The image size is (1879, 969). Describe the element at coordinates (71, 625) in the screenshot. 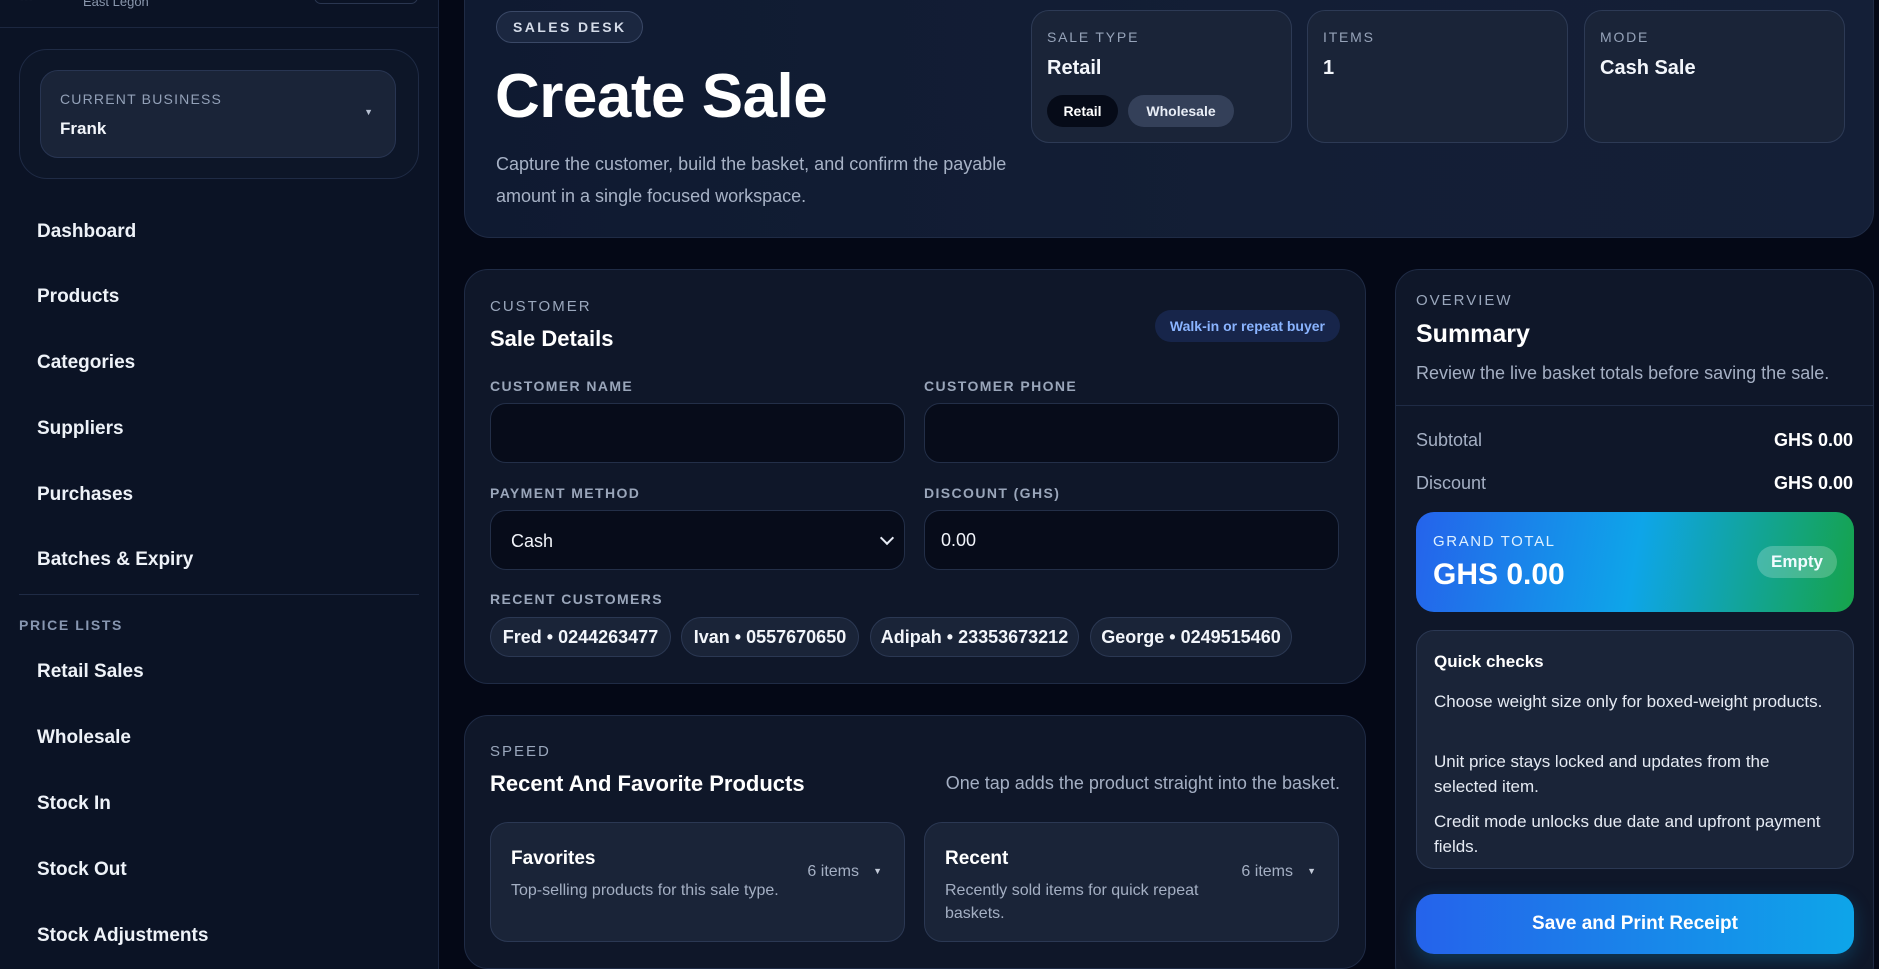

I see `nav-section-price-lists: PRICE LISTS` at that location.